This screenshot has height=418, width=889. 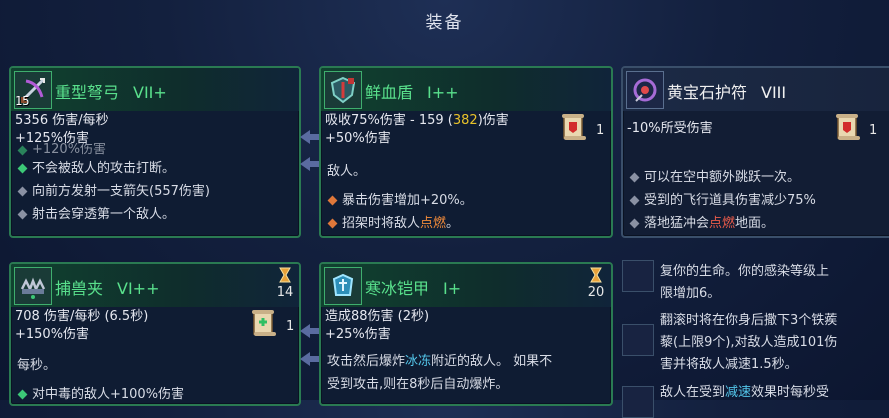 I want to click on desc-line: +120%伤害, so click(x=113, y=150).